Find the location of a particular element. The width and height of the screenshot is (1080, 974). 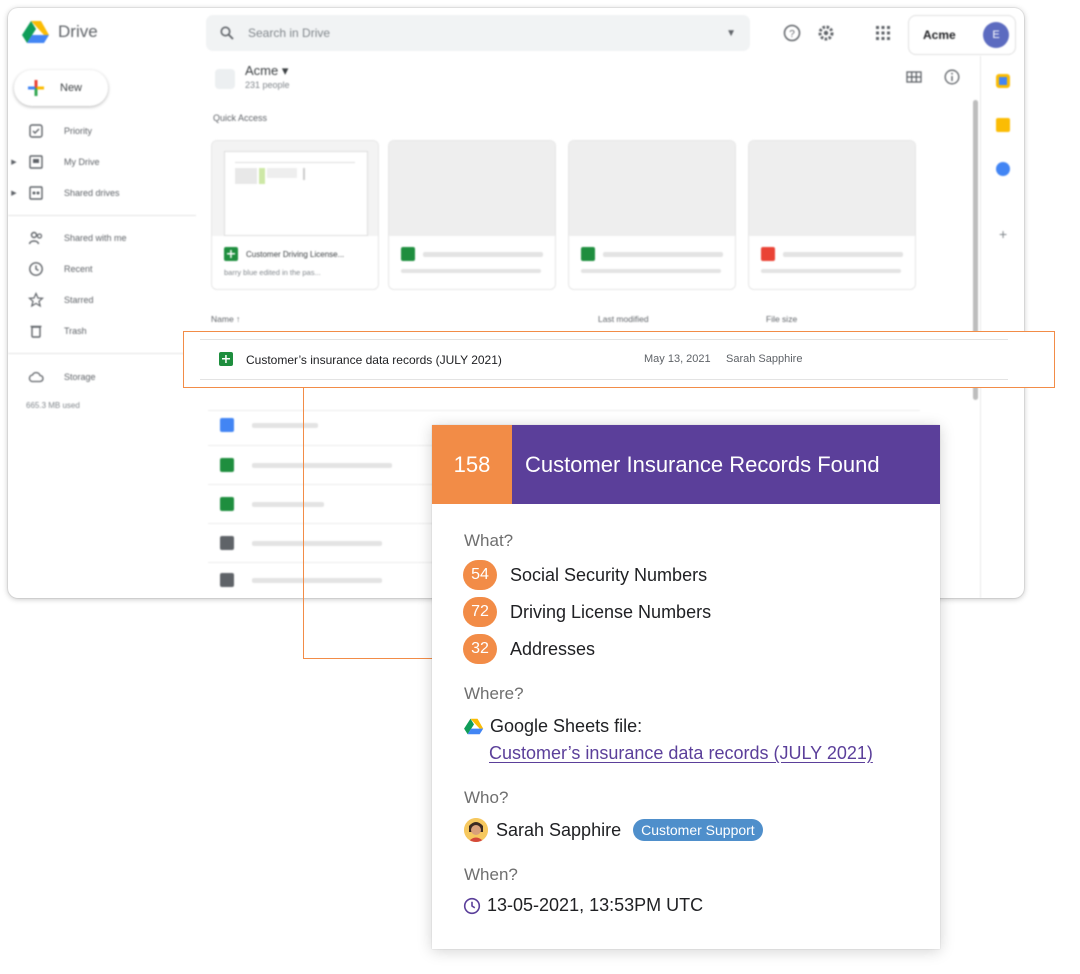

finding-item: 54 Social Security Numbers is located at coordinates (585, 575).